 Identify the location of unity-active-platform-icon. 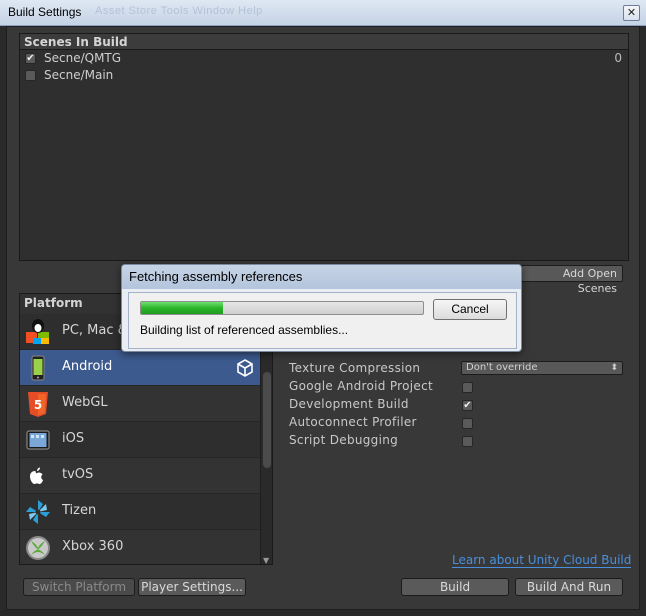
(245, 368).